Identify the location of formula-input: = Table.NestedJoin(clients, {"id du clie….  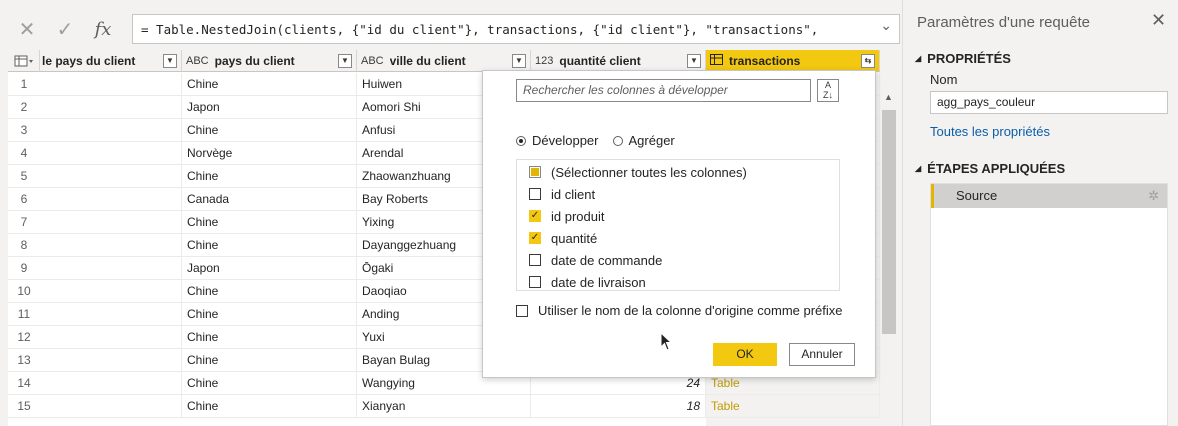
(516, 29).